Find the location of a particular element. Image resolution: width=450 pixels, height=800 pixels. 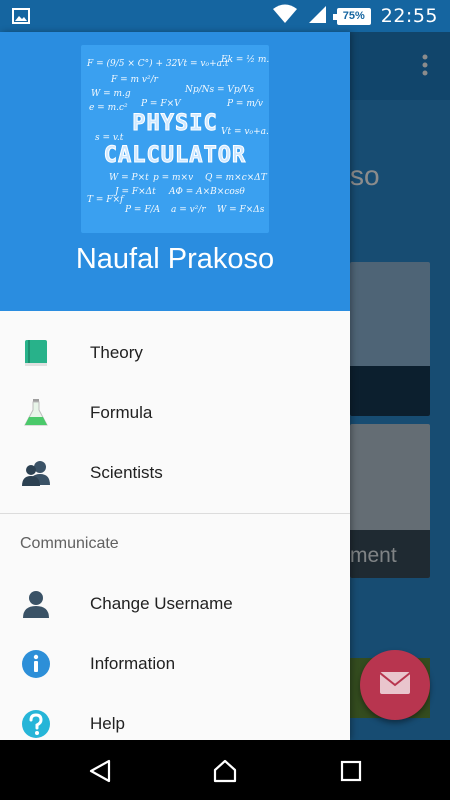

clock: 22:55 is located at coordinates (409, 16).